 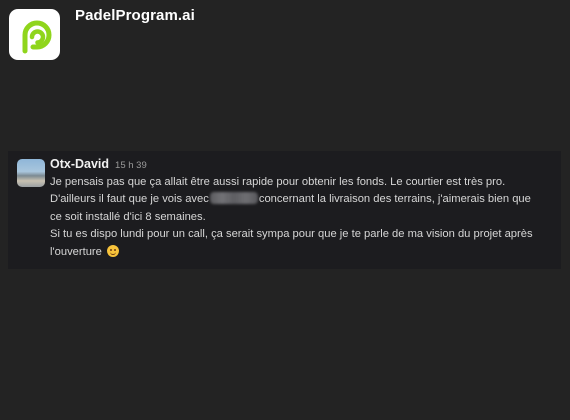 I want to click on padelprogram-logo-icon, so click(x=34, y=34).